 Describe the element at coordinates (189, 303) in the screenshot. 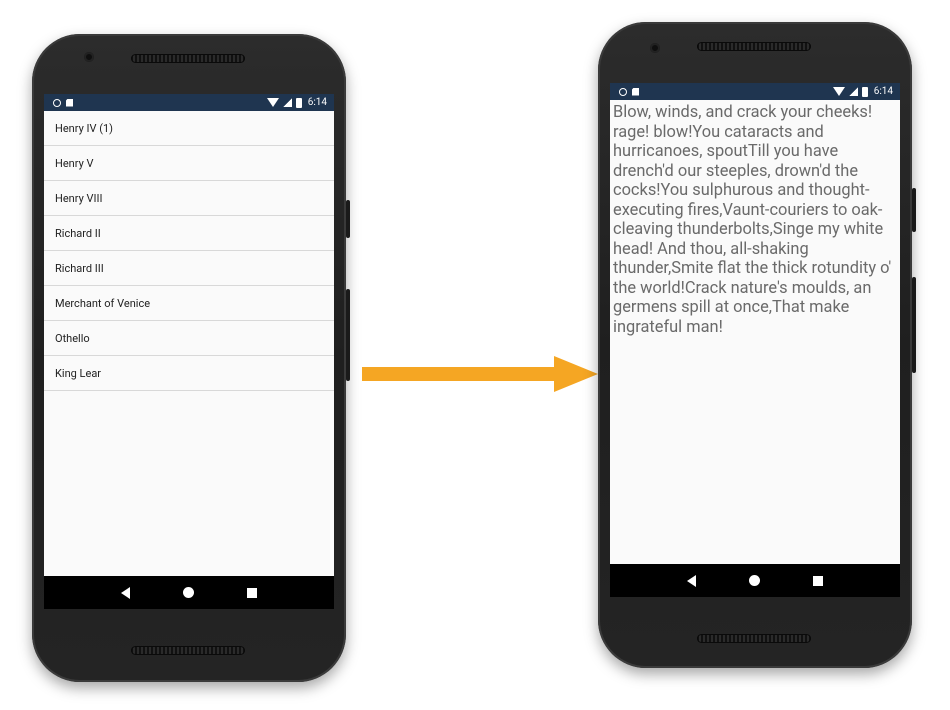

I see `list-item: Merchant of Venice` at that location.